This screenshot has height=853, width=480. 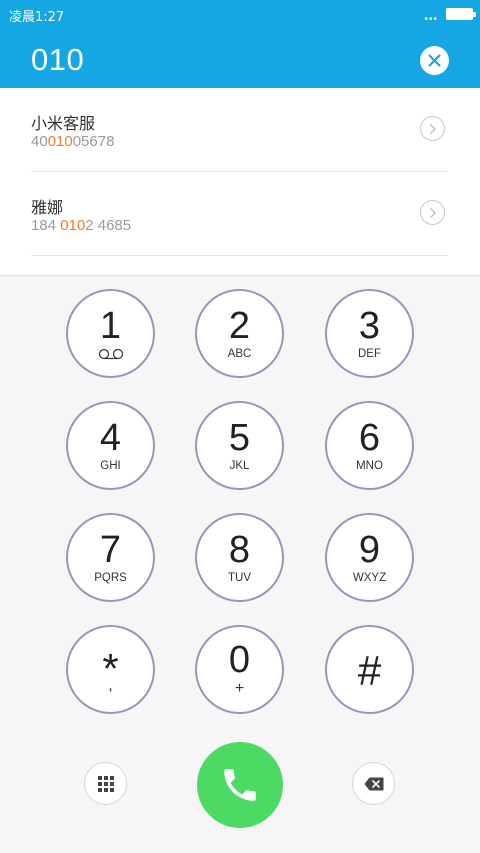 What do you see at coordinates (239, 688) in the screenshot?
I see `key-letters: +` at bounding box center [239, 688].